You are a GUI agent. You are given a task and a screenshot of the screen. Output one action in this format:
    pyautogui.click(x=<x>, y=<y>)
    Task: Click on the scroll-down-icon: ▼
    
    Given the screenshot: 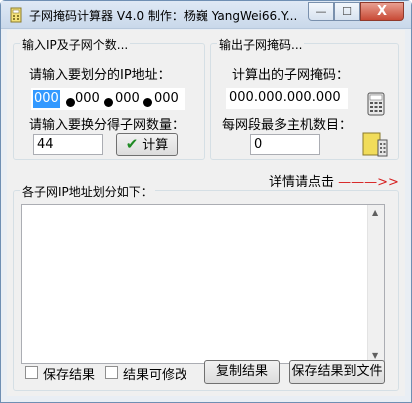 What is the action you would take?
    pyautogui.click(x=375, y=355)
    